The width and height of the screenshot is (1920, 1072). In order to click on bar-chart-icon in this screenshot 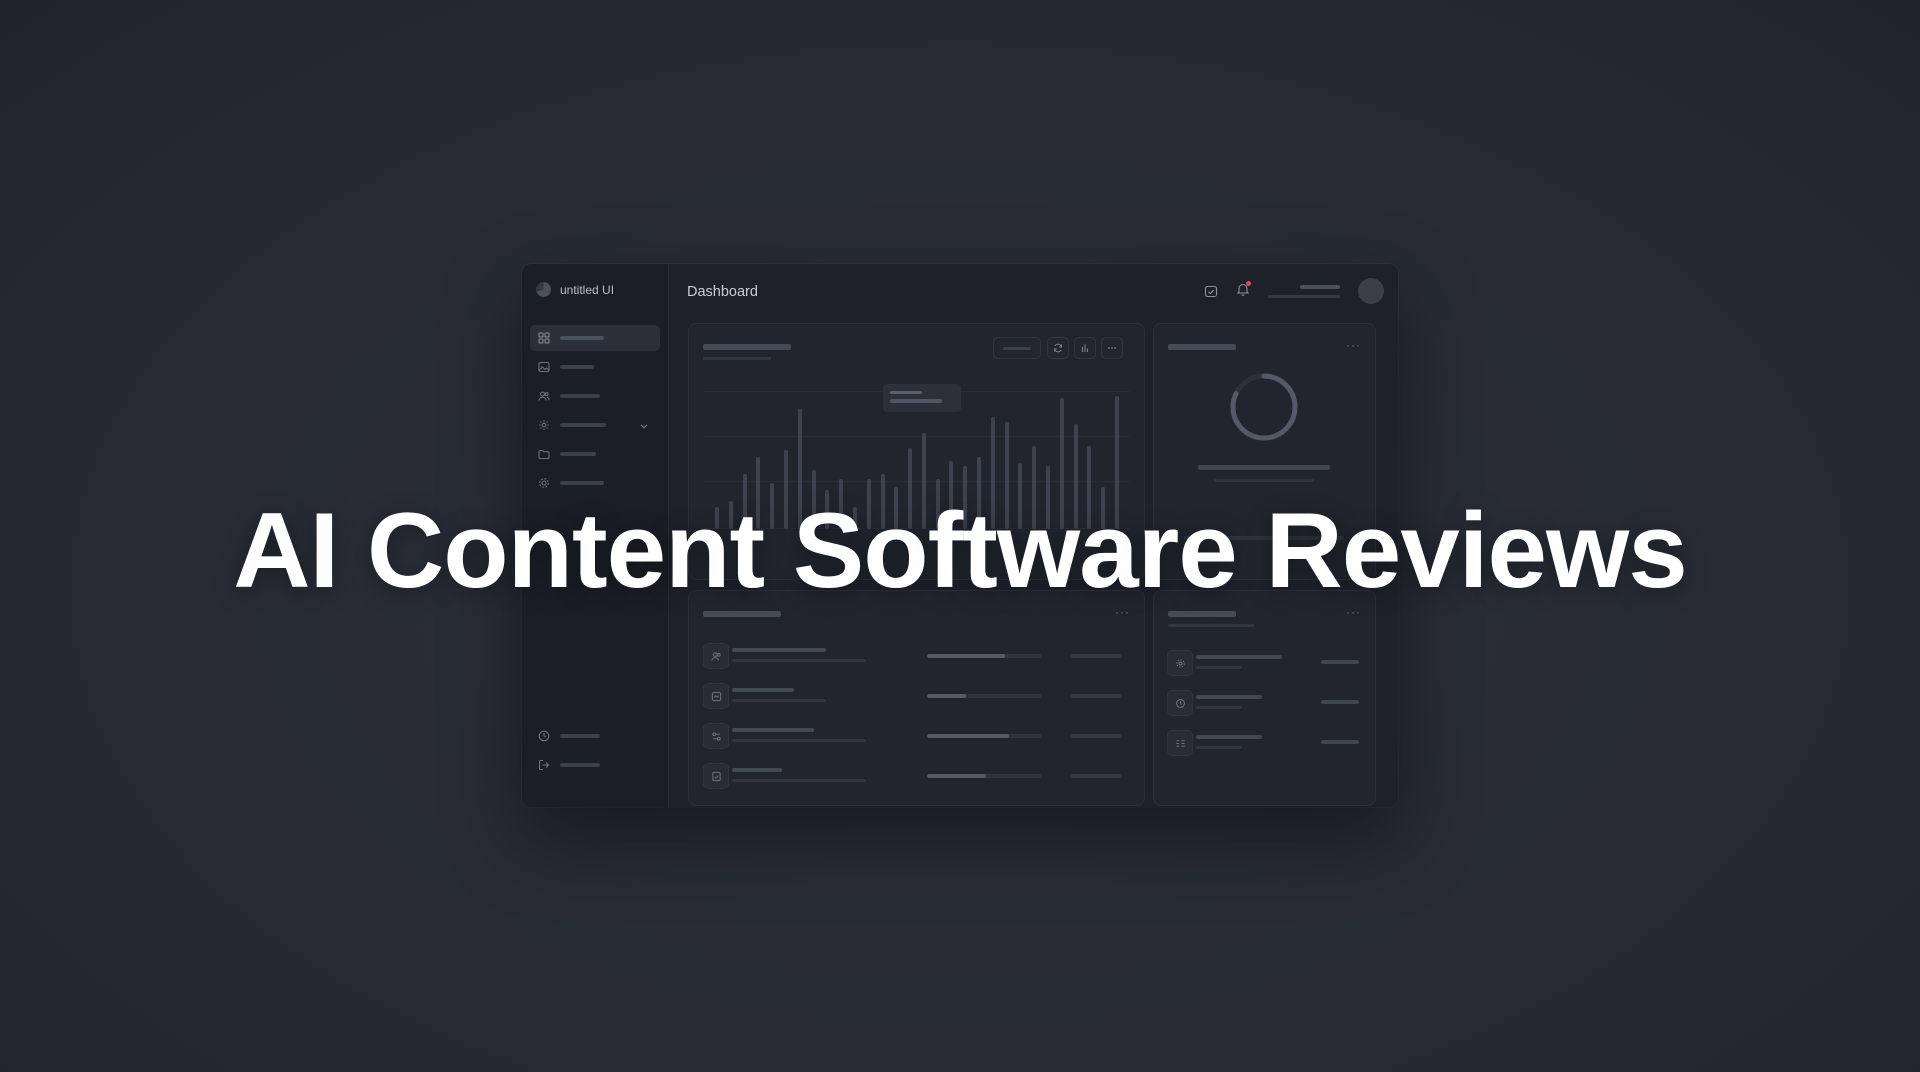, I will do `click(1085, 348)`.